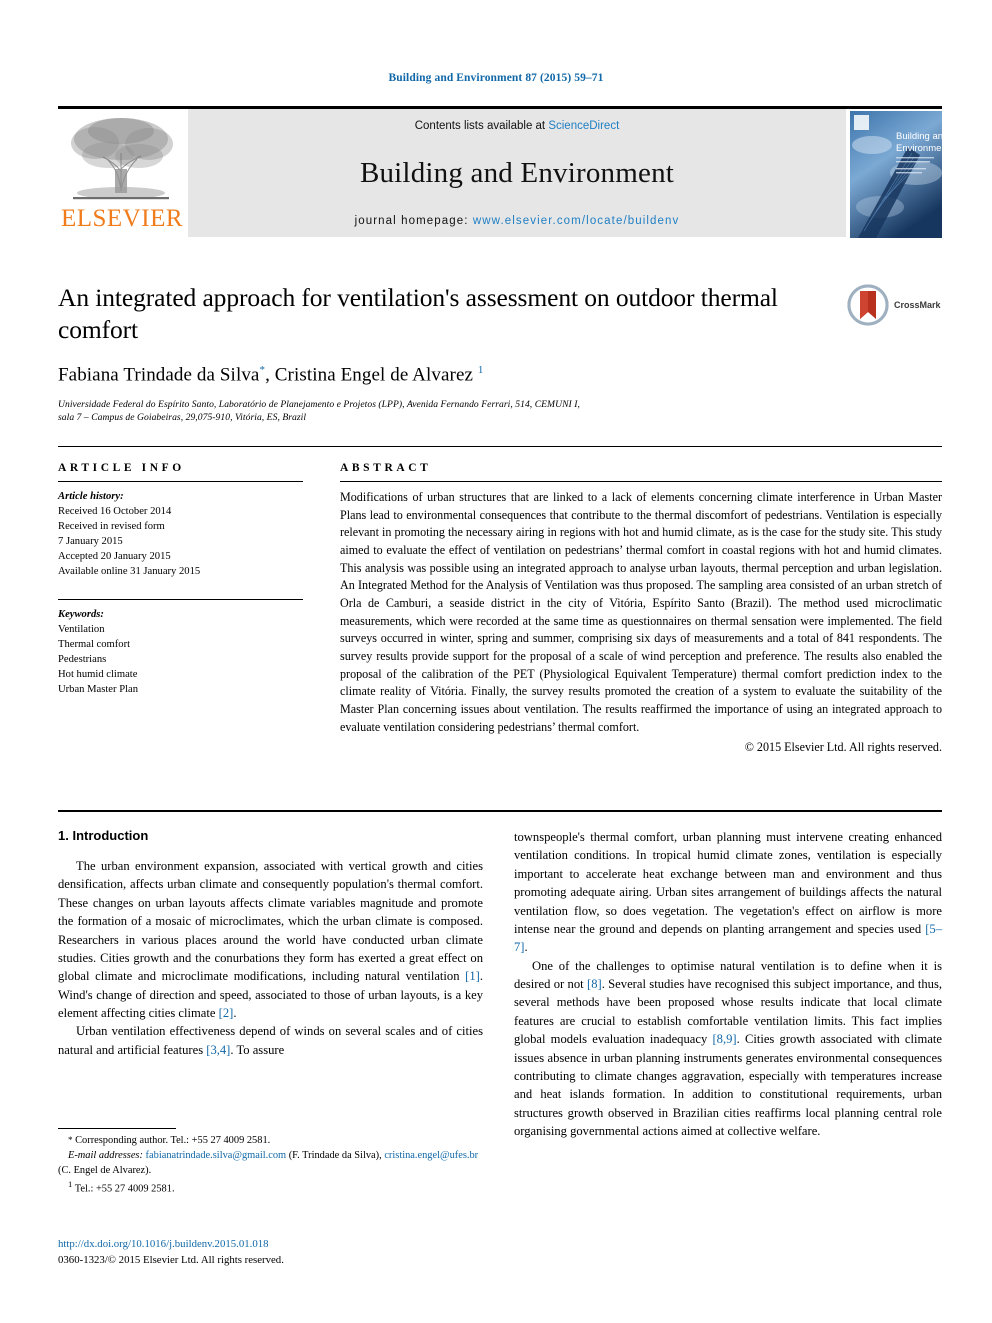  I want to click on keyword-item: Thermal comfort, so click(94, 645).